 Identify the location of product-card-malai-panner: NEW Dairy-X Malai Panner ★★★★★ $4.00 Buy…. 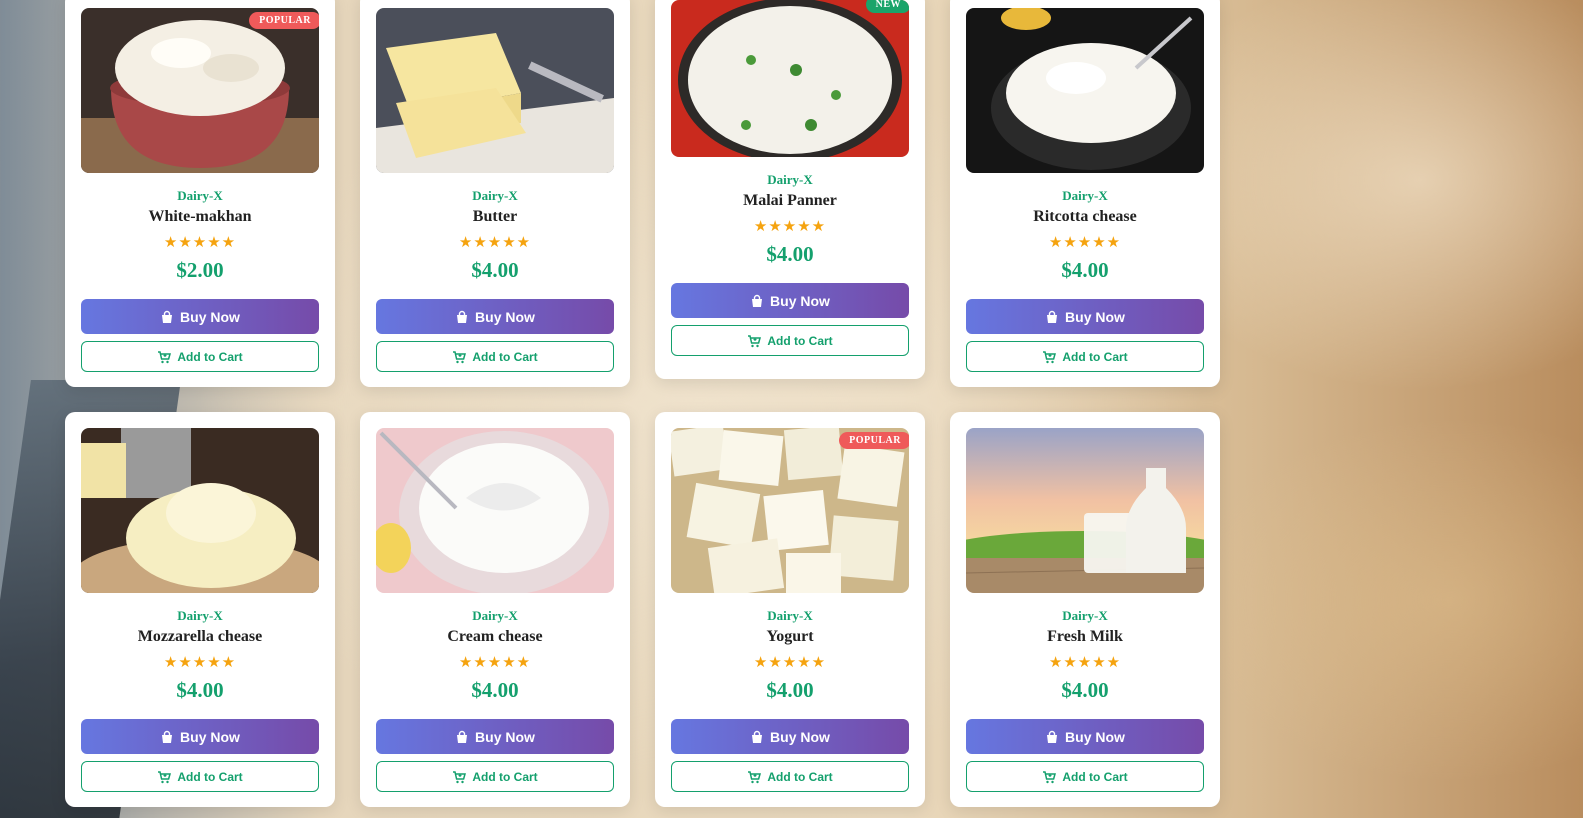
(790, 189).